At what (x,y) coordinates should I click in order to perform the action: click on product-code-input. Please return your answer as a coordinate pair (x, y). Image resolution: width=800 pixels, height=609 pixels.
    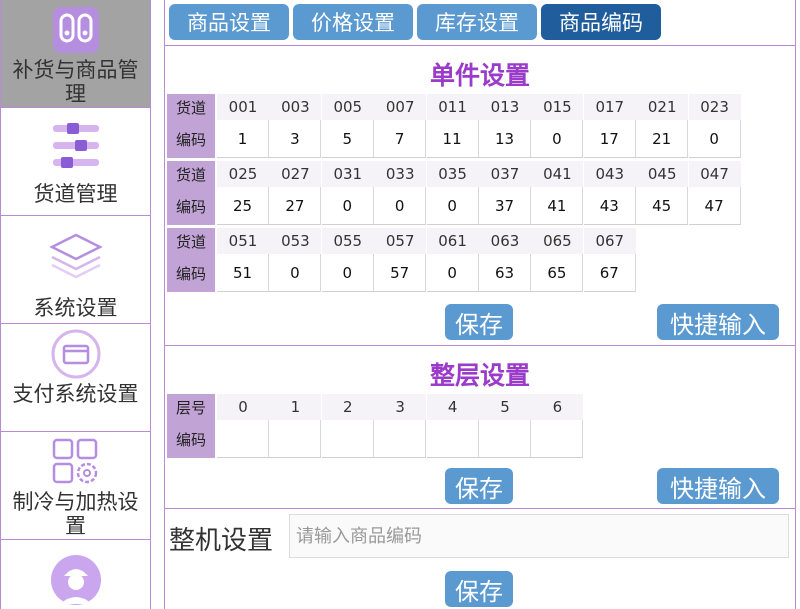
    Looking at the image, I should click on (539, 536).